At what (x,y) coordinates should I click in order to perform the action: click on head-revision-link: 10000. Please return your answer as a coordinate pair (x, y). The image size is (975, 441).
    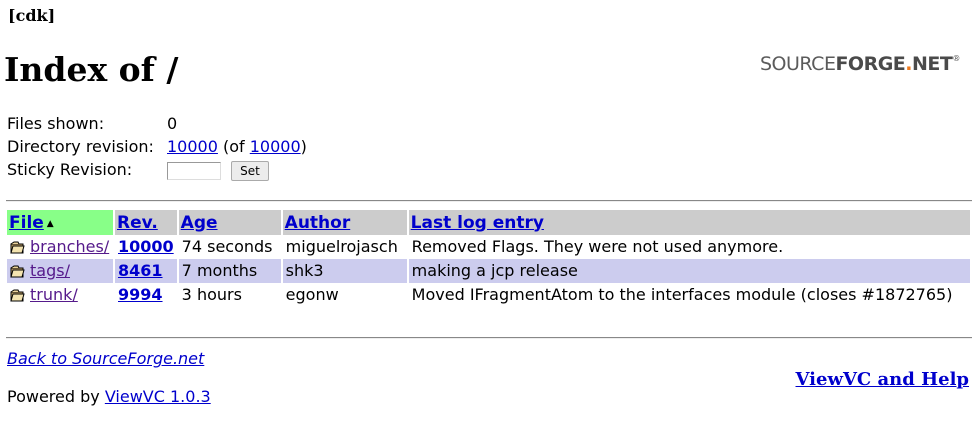
    Looking at the image, I should click on (275, 146).